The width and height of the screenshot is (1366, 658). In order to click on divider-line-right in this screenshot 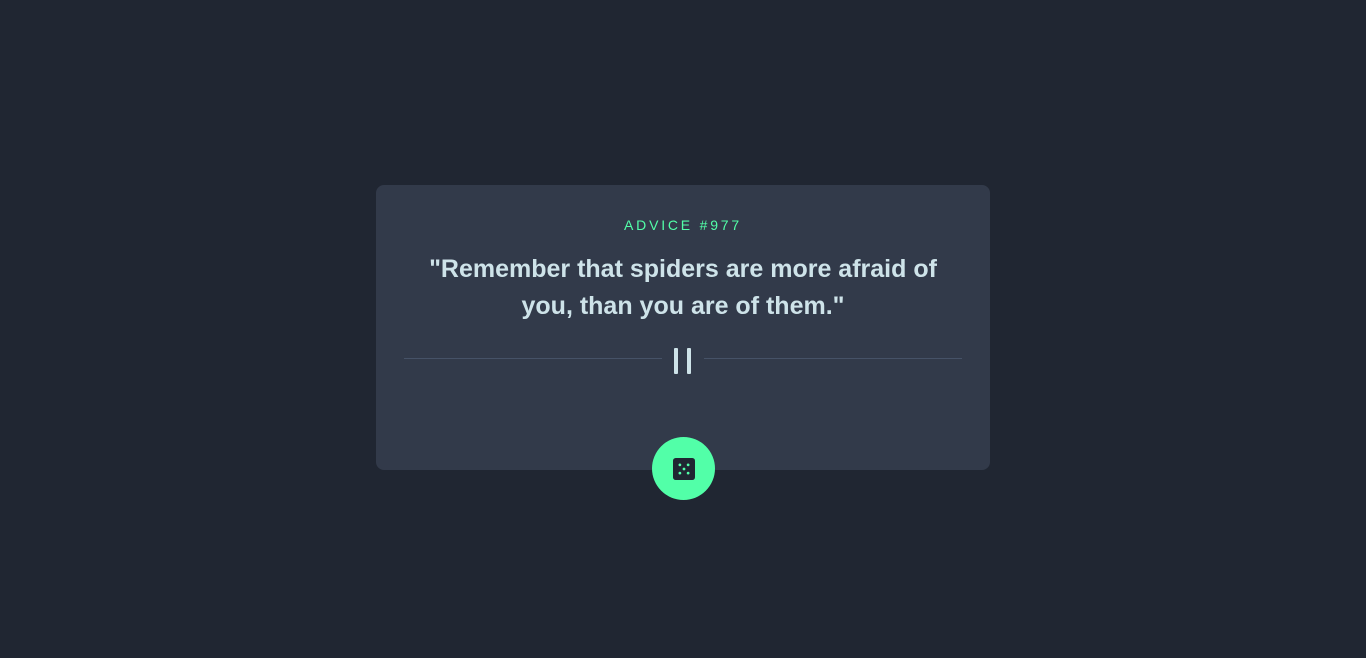, I will do `click(833, 358)`.